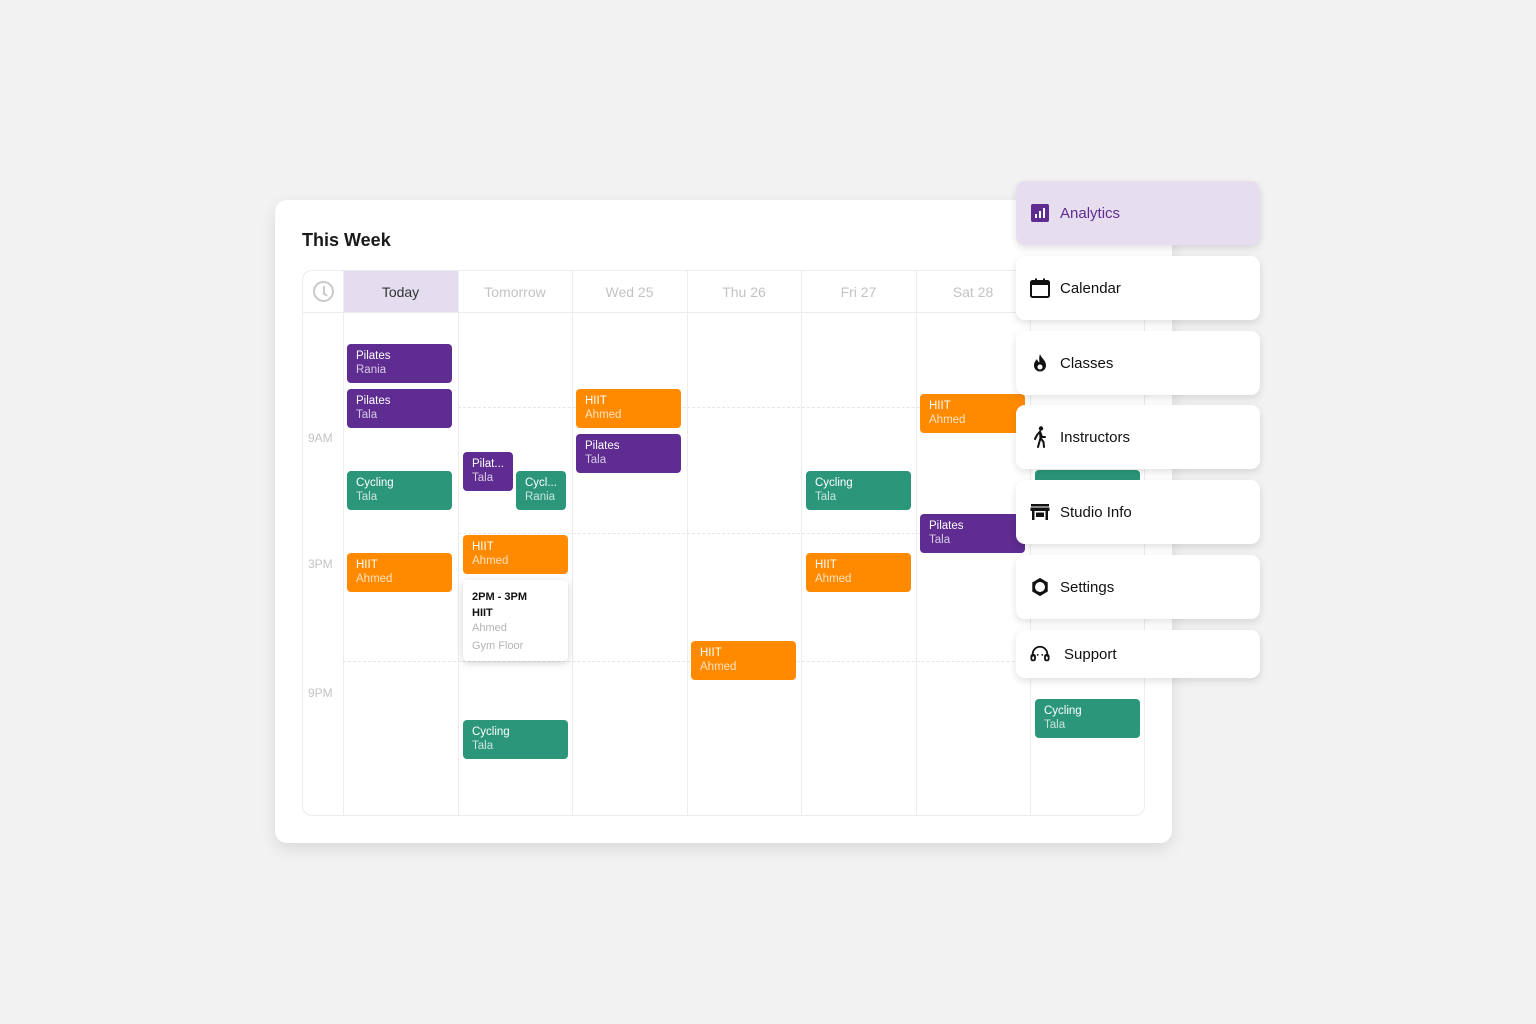 The height and width of the screenshot is (1024, 1536). I want to click on day-header-sat: Sat 28, so click(973, 291).